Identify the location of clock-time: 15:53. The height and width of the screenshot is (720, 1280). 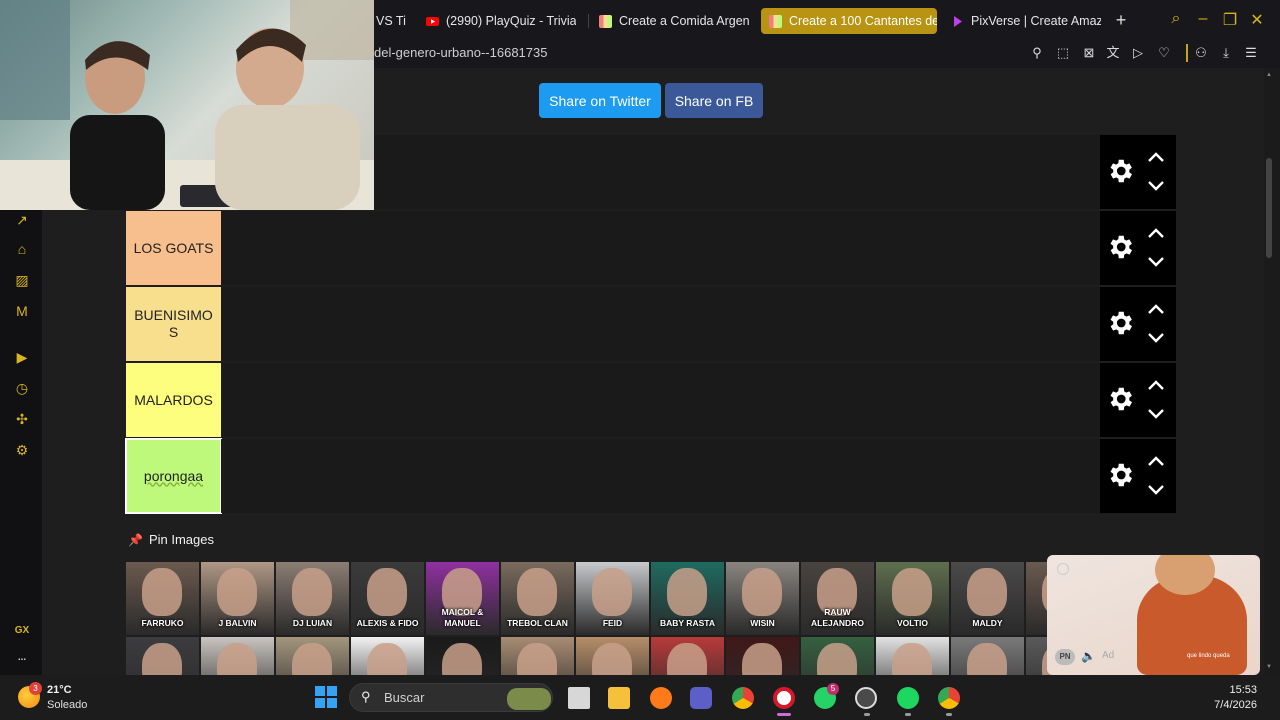
(1234, 690).